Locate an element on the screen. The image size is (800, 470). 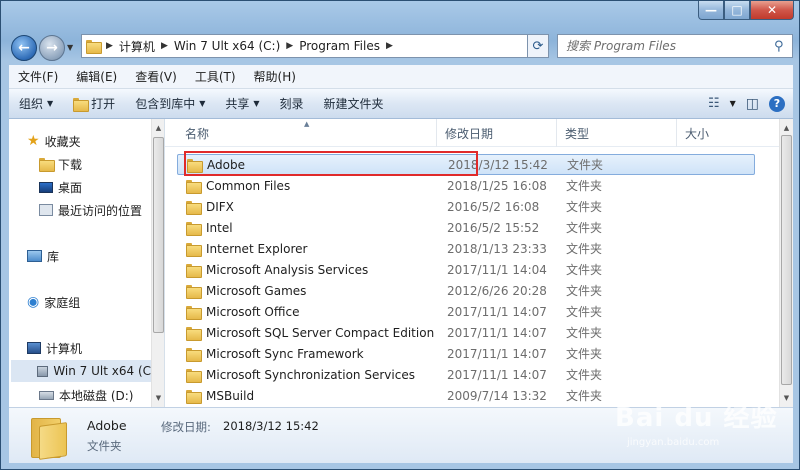
caption-buttons: — □ ✕ is located at coordinates (746, 11).